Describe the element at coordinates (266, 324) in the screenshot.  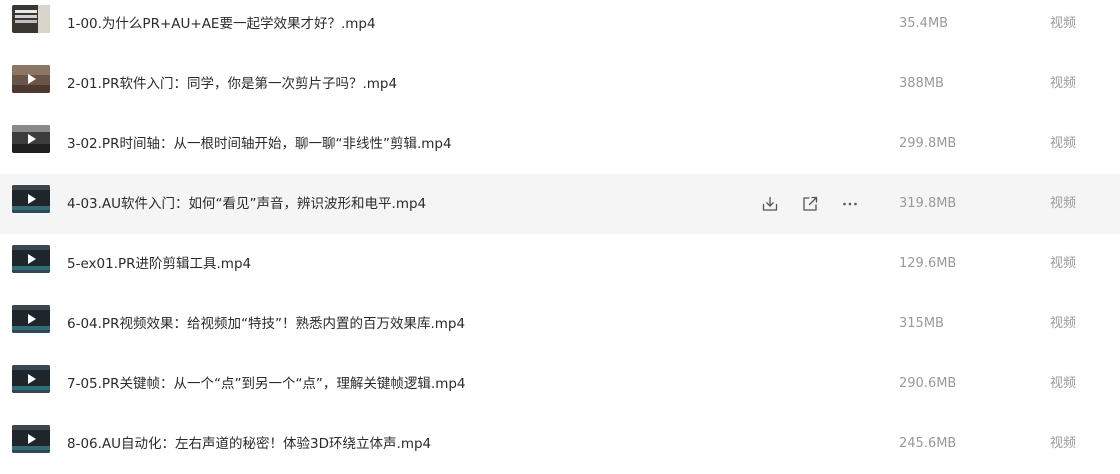
I see `file-name: 6-04.PR视频效果：给视频加“特技”！熟悉内置的百万效果库.mp4` at that location.